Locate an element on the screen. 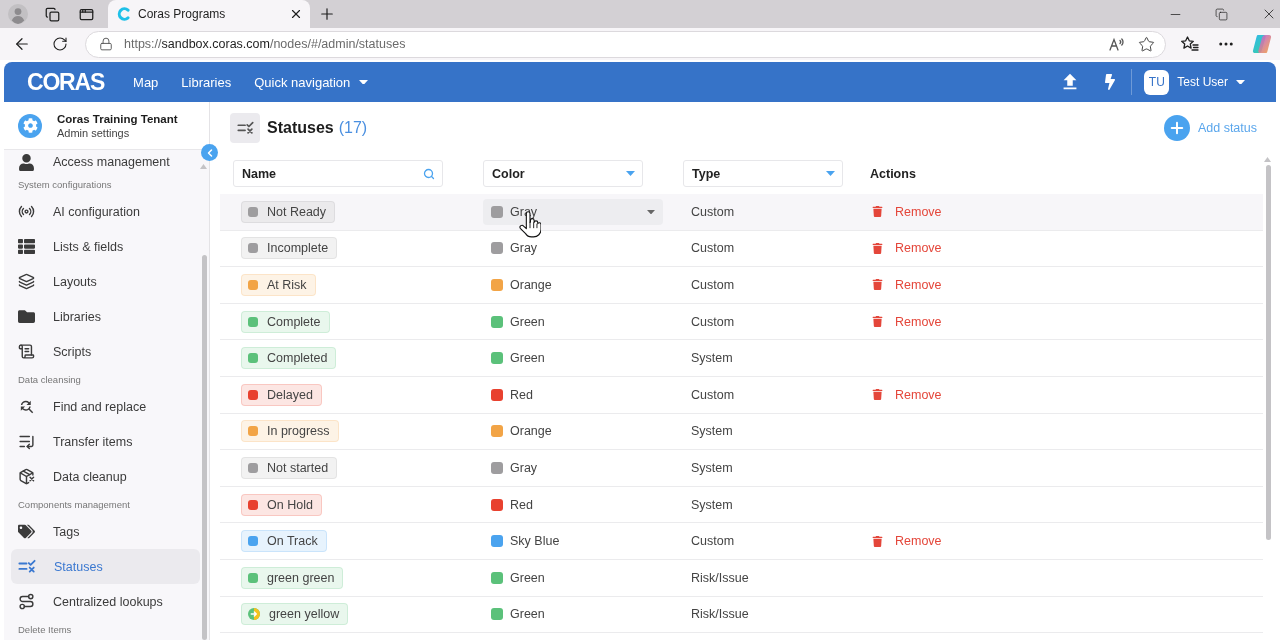  stacked-squares-icon is located at coordinates (52, 14).